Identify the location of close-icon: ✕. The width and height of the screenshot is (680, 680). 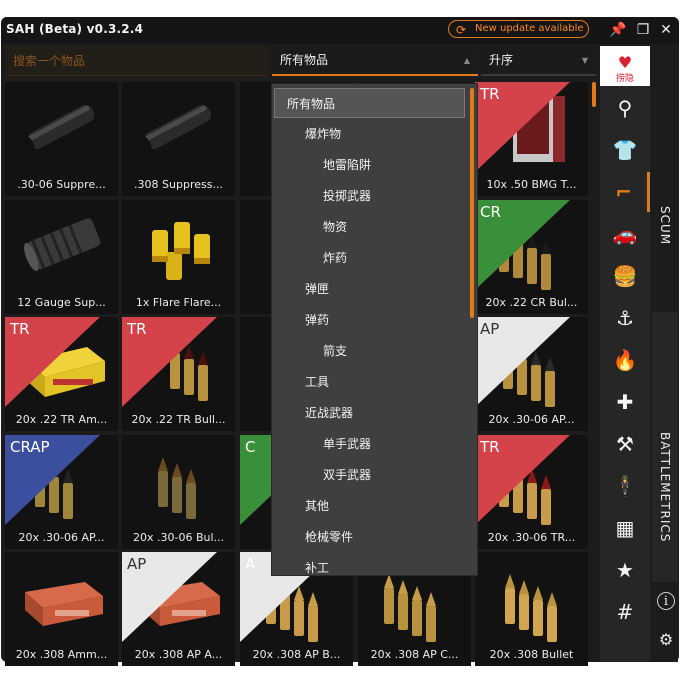
(666, 30).